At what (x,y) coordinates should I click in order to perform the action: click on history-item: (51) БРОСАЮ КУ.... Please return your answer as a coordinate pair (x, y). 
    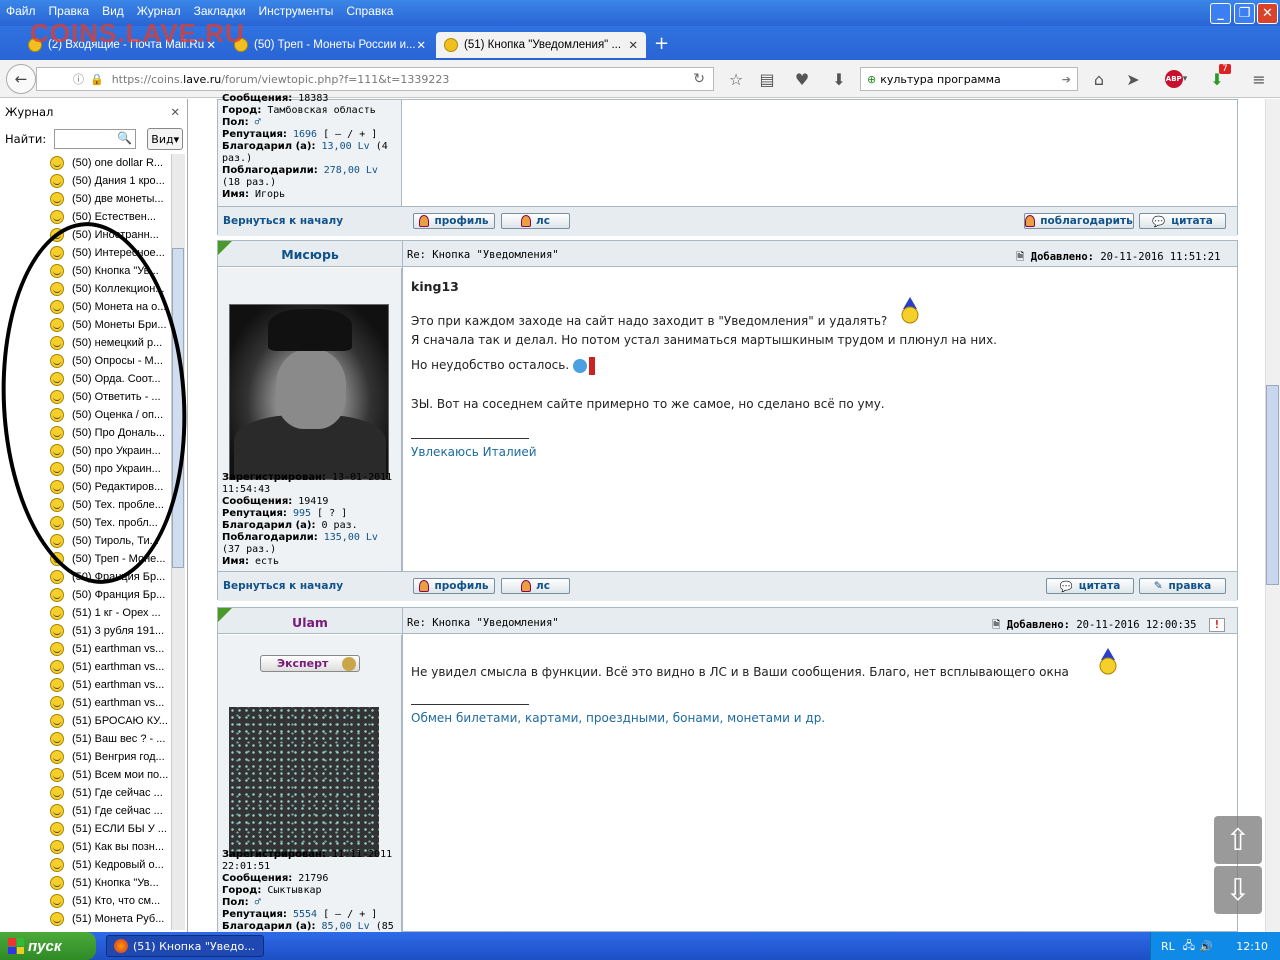
    Looking at the image, I should click on (110, 721).